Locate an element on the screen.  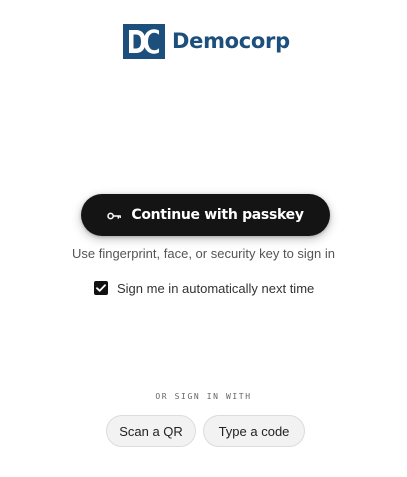
continue-with-passkey-button: Continue with passkey is located at coordinates (205, 215).